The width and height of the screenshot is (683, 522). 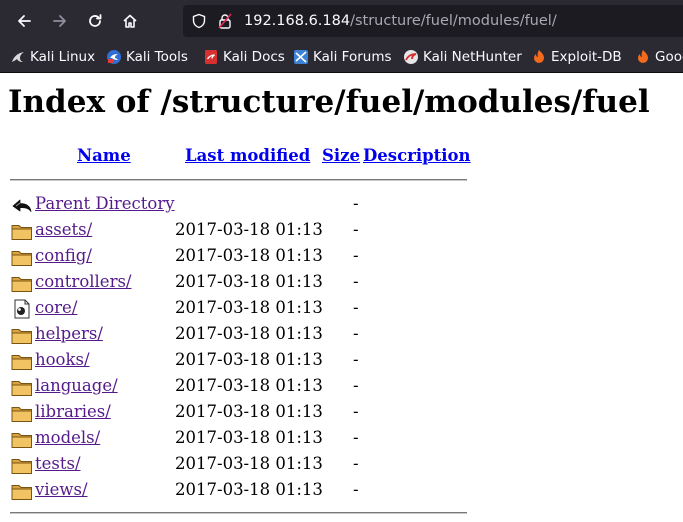 What do you see at coordinates (352, 57) in the screenshot?
I see `bookmark-label: Kali Forums` at bounding box center [352, 57].